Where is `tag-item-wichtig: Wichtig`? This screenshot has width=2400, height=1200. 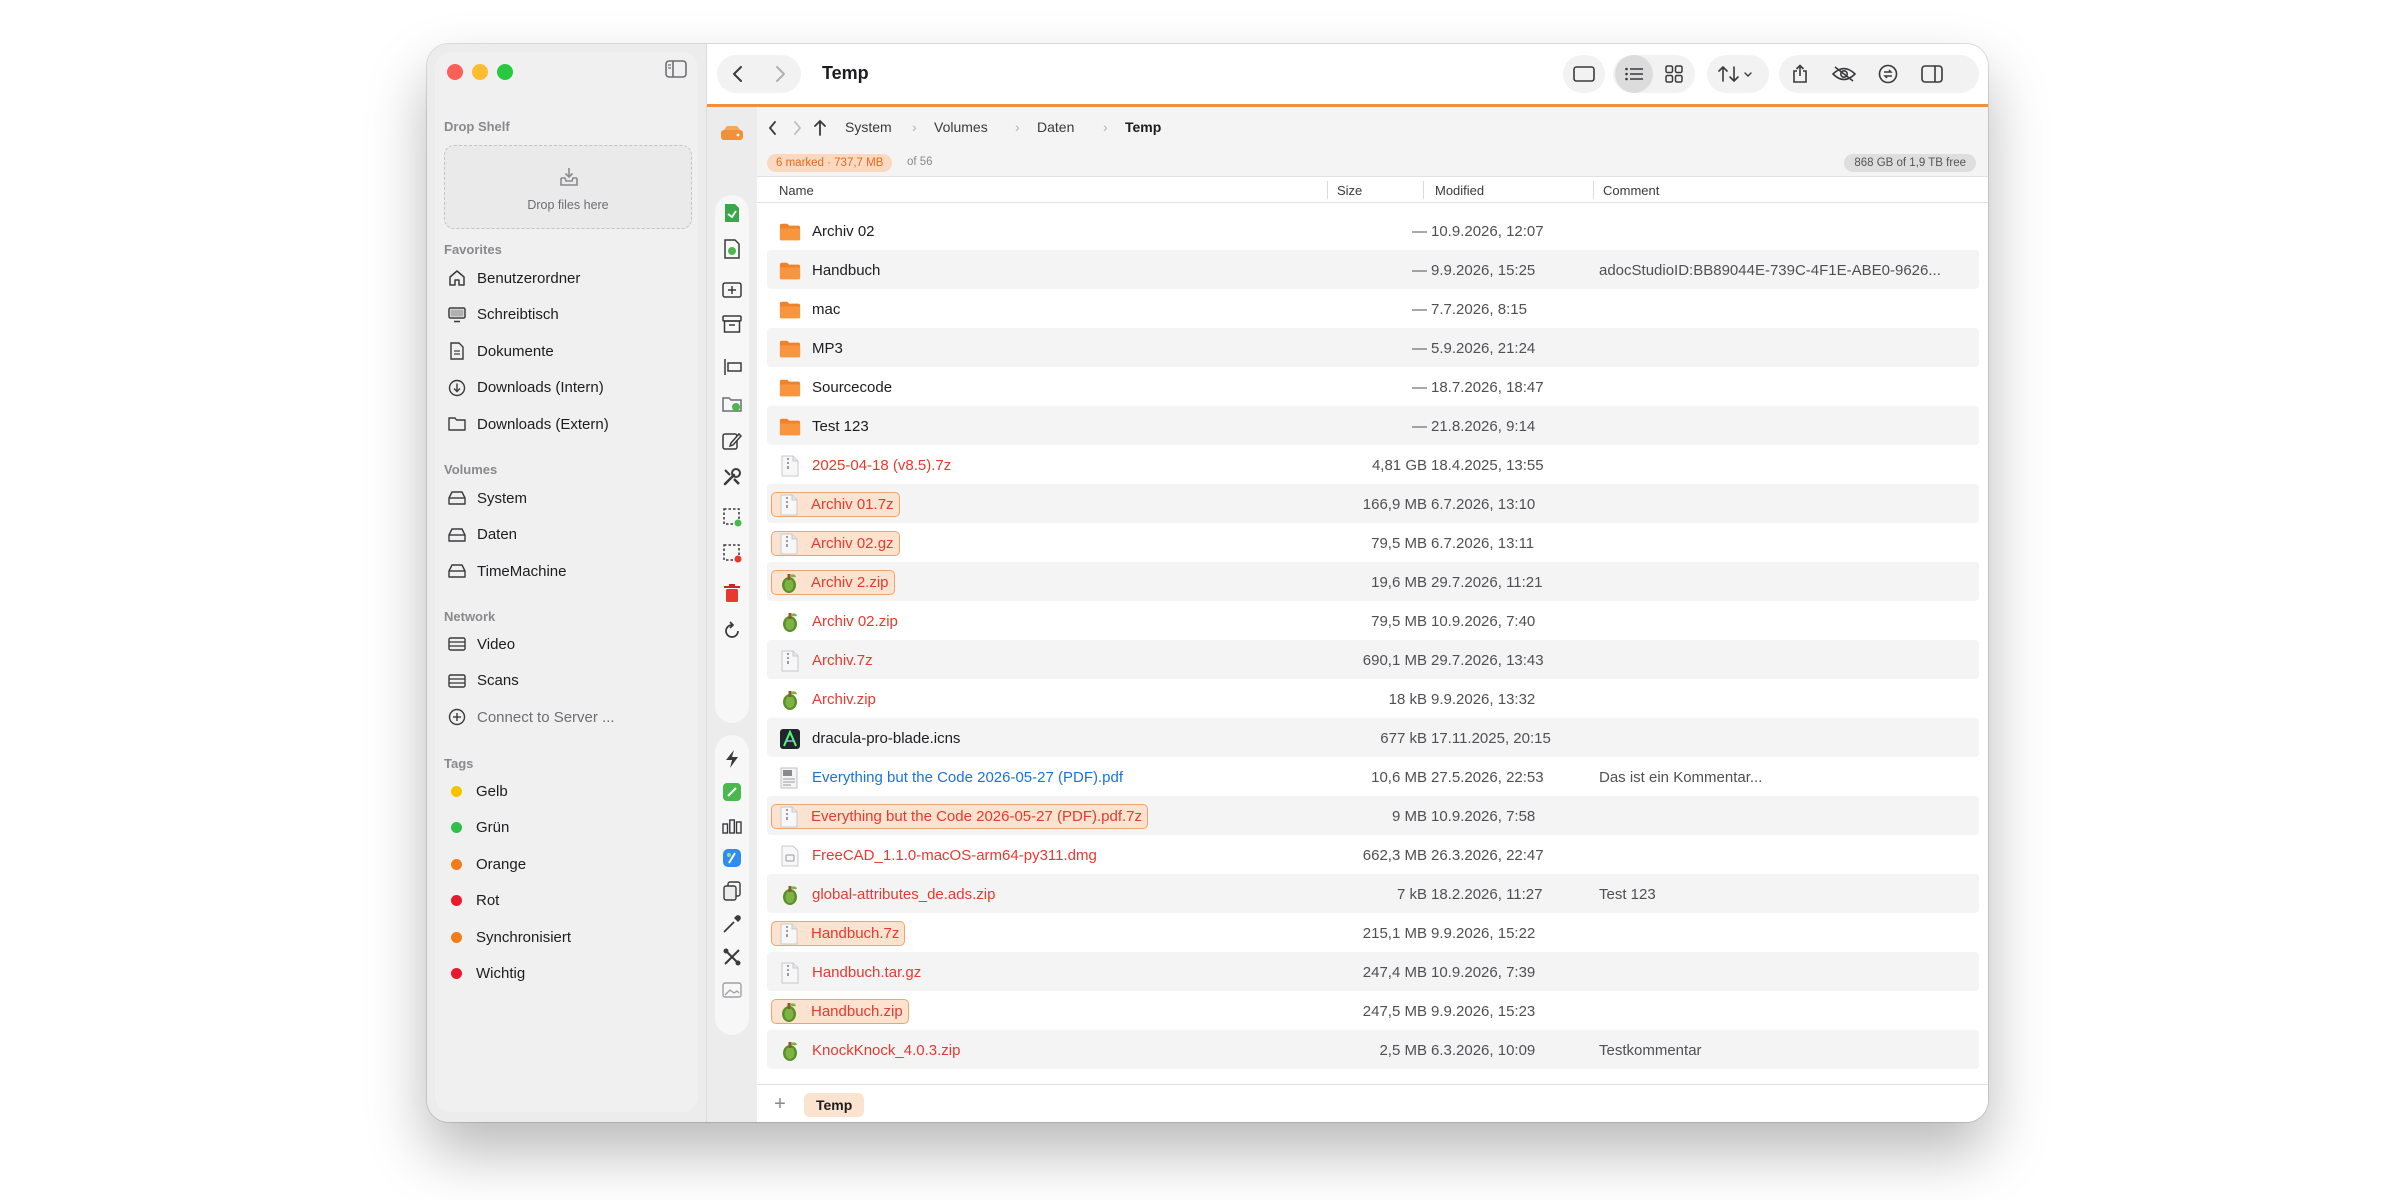
tag-item-wichtig: Wichtig is located at coordinates (567, 974).